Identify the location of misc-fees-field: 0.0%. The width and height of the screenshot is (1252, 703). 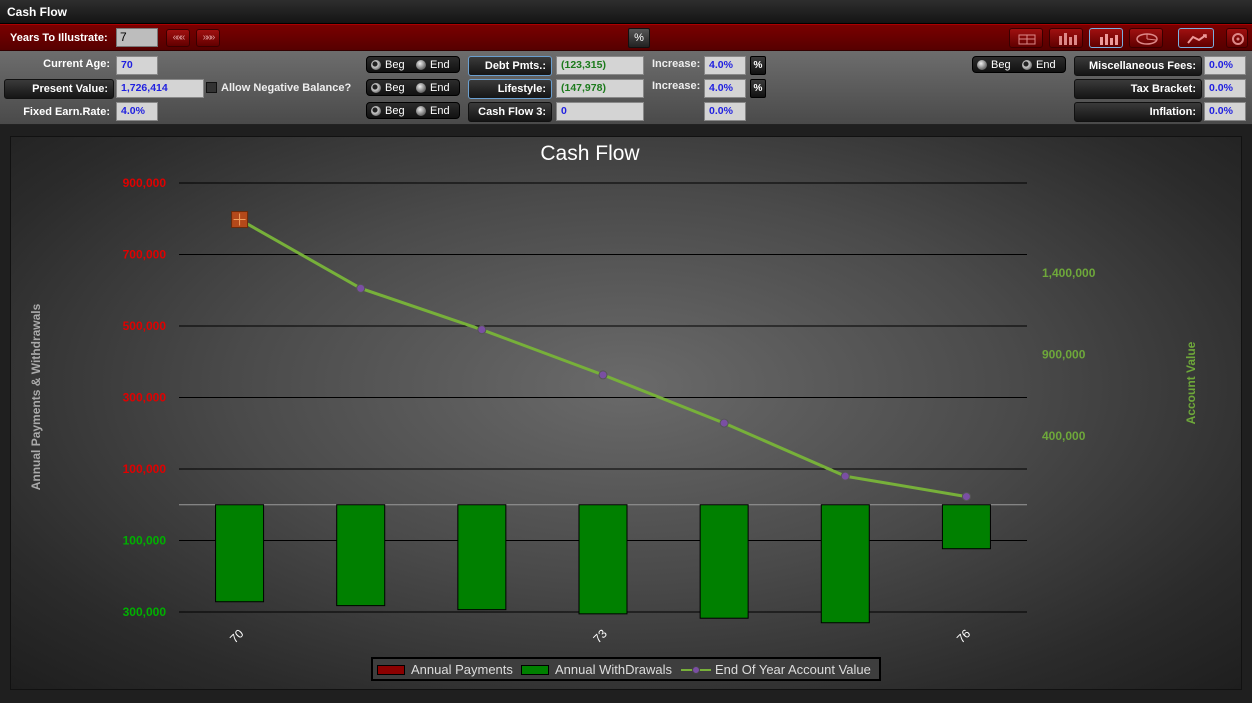
(1225, 65).